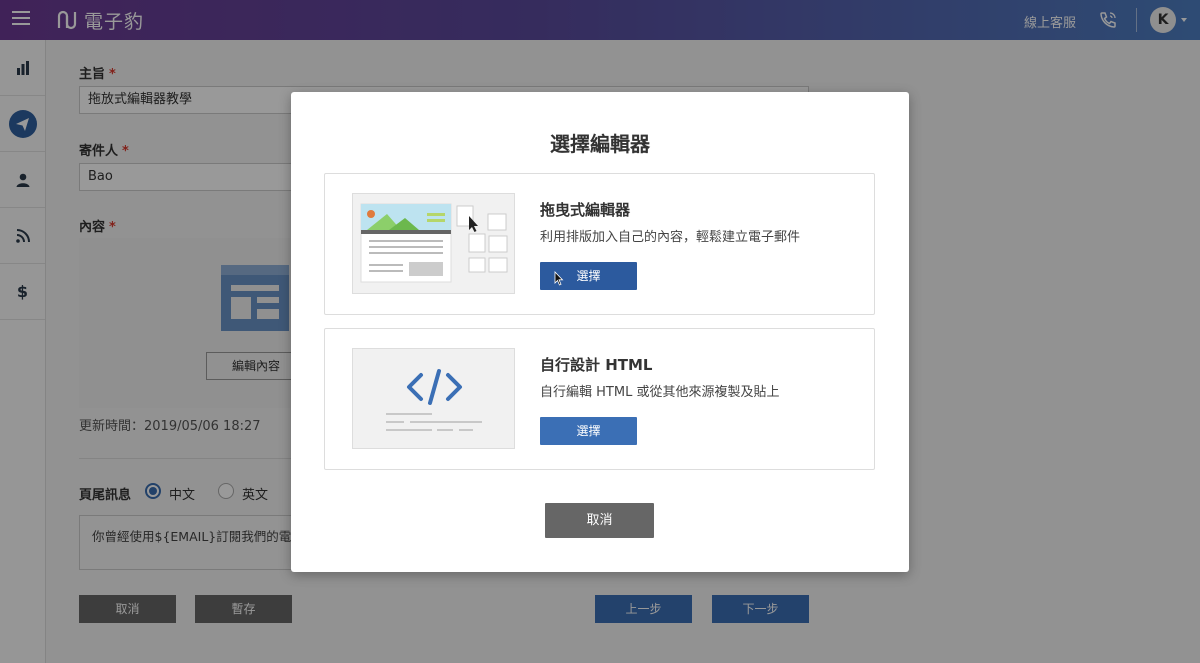 The width and height of the screenshot is (1200, 663). Describe the element at coordinates (585, 210) in the screenshot. I see `drag-drop-editor-title: 拖曳式編輯器` at that location.